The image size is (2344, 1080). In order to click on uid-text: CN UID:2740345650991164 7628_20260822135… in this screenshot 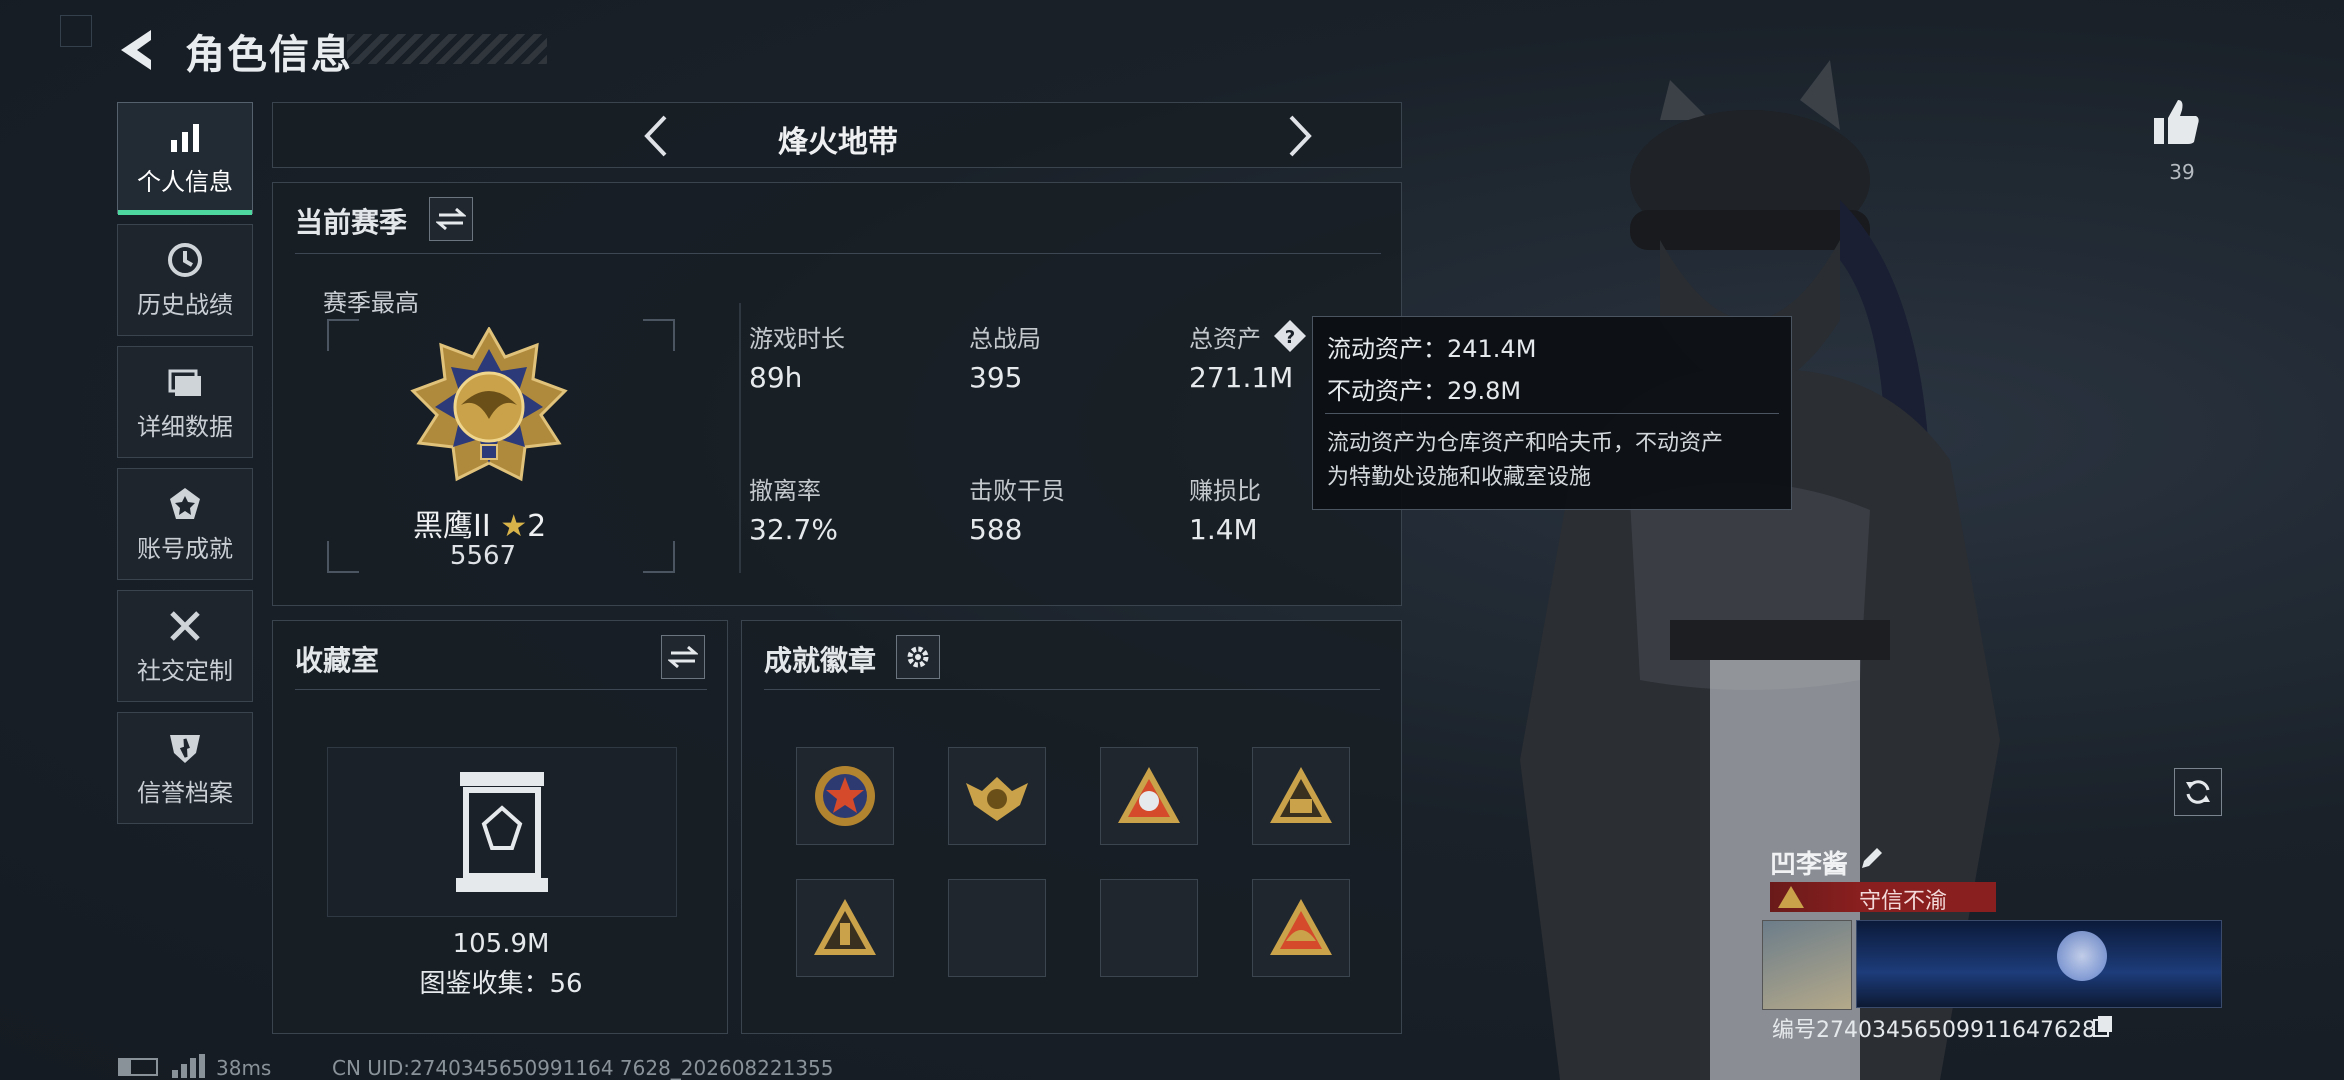, I will do `click(583, 1068)`.